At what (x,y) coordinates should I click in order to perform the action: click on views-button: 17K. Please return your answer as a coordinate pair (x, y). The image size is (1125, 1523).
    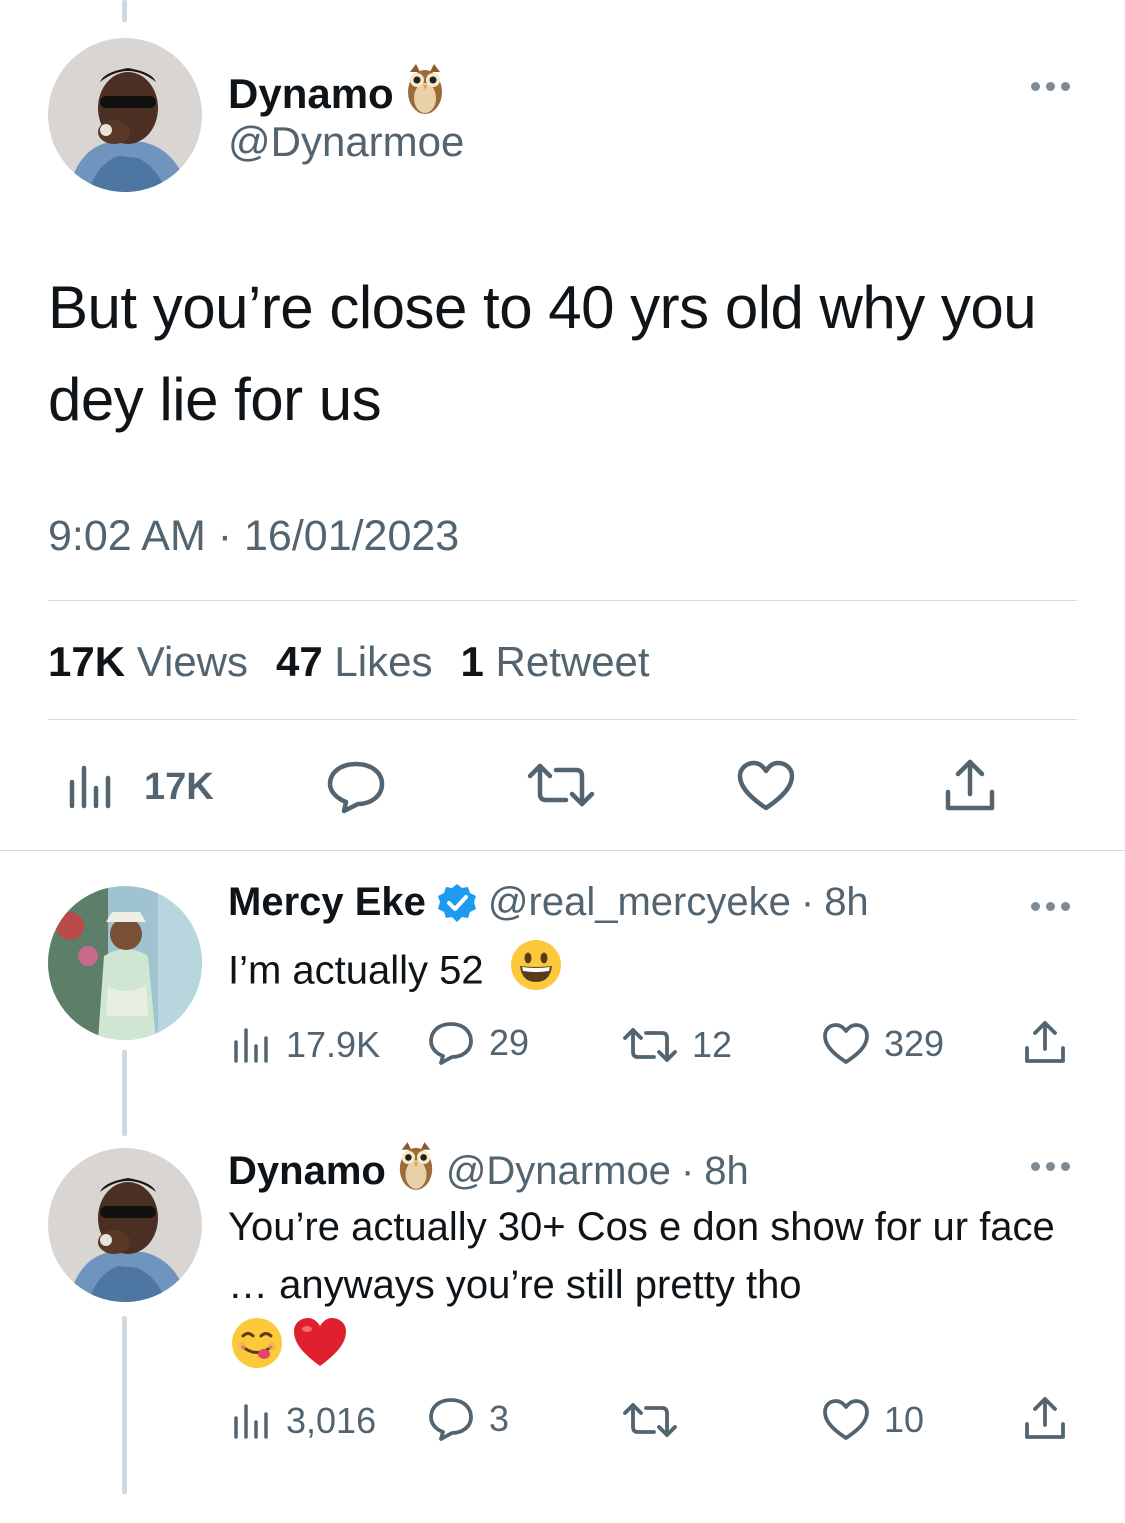
    Looking at the image, I should click on (140, 787).